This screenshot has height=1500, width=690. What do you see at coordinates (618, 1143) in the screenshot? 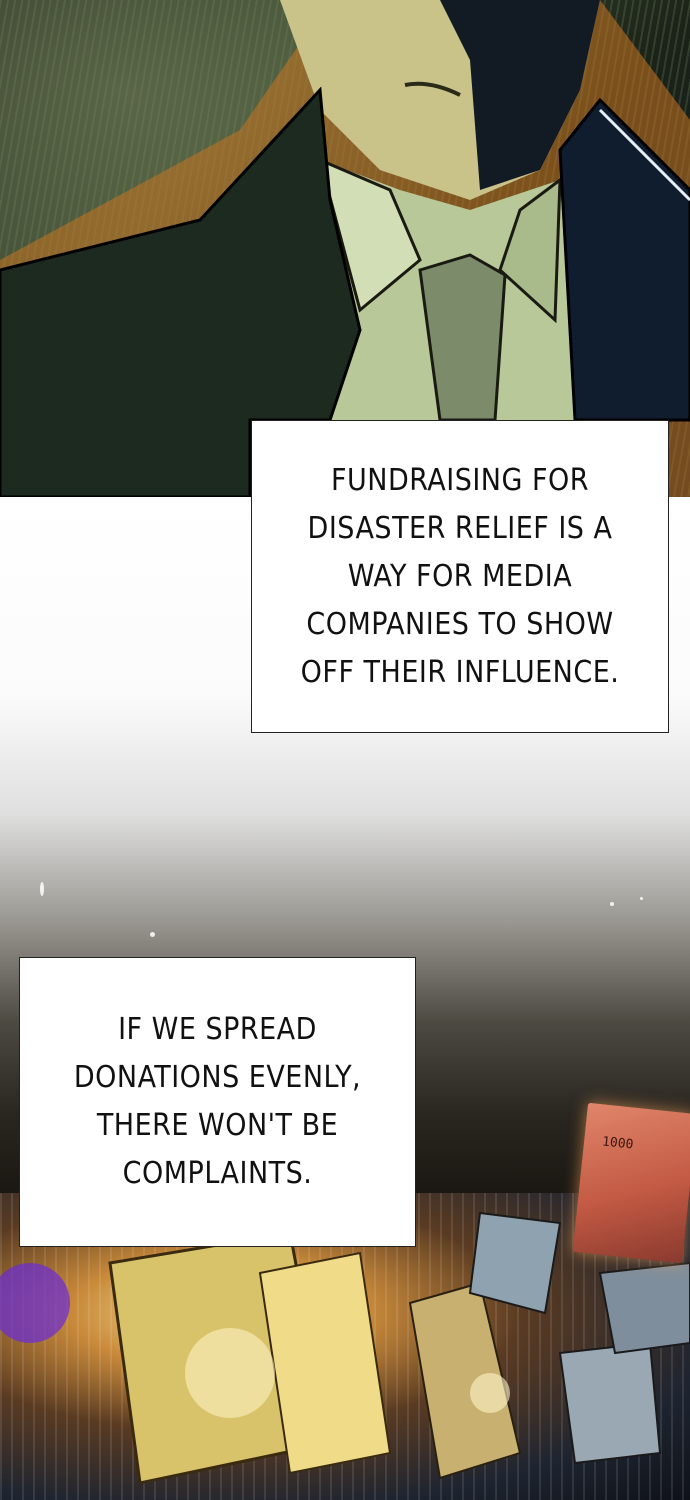
I see `banknote-value: 1000` at bounding box center [618, 1143].